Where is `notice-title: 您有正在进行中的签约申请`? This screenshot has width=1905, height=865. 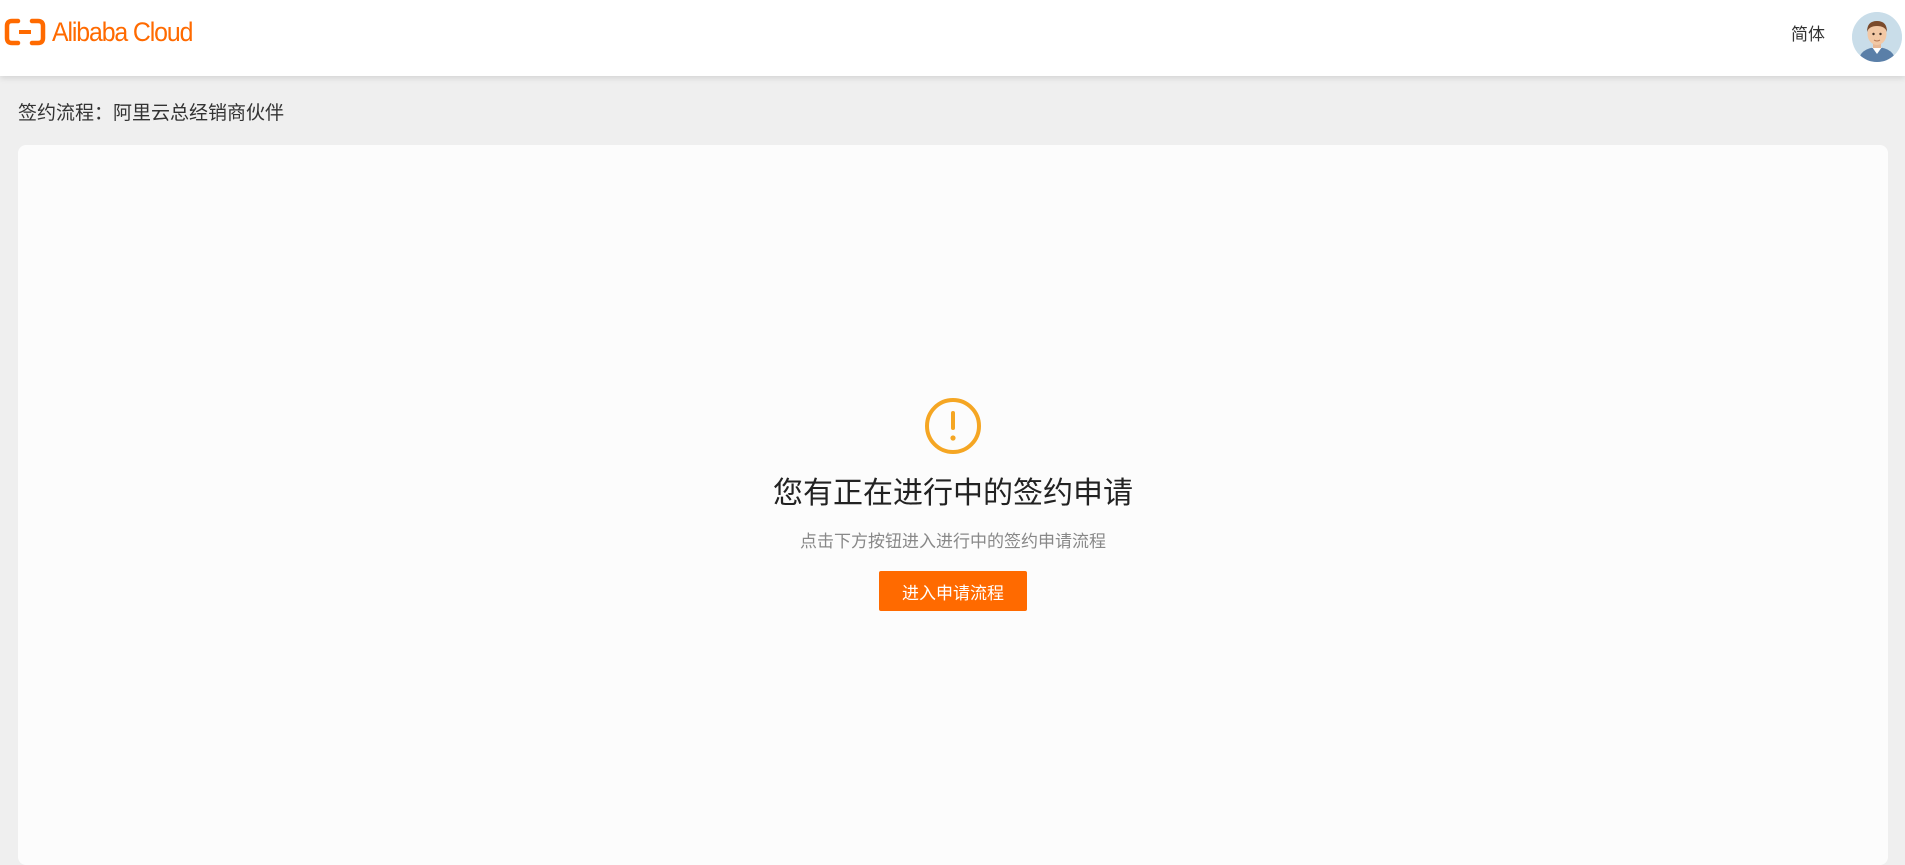
notice-title: 您有正在进行中的签约申请 is located at coordinates (953, 493).